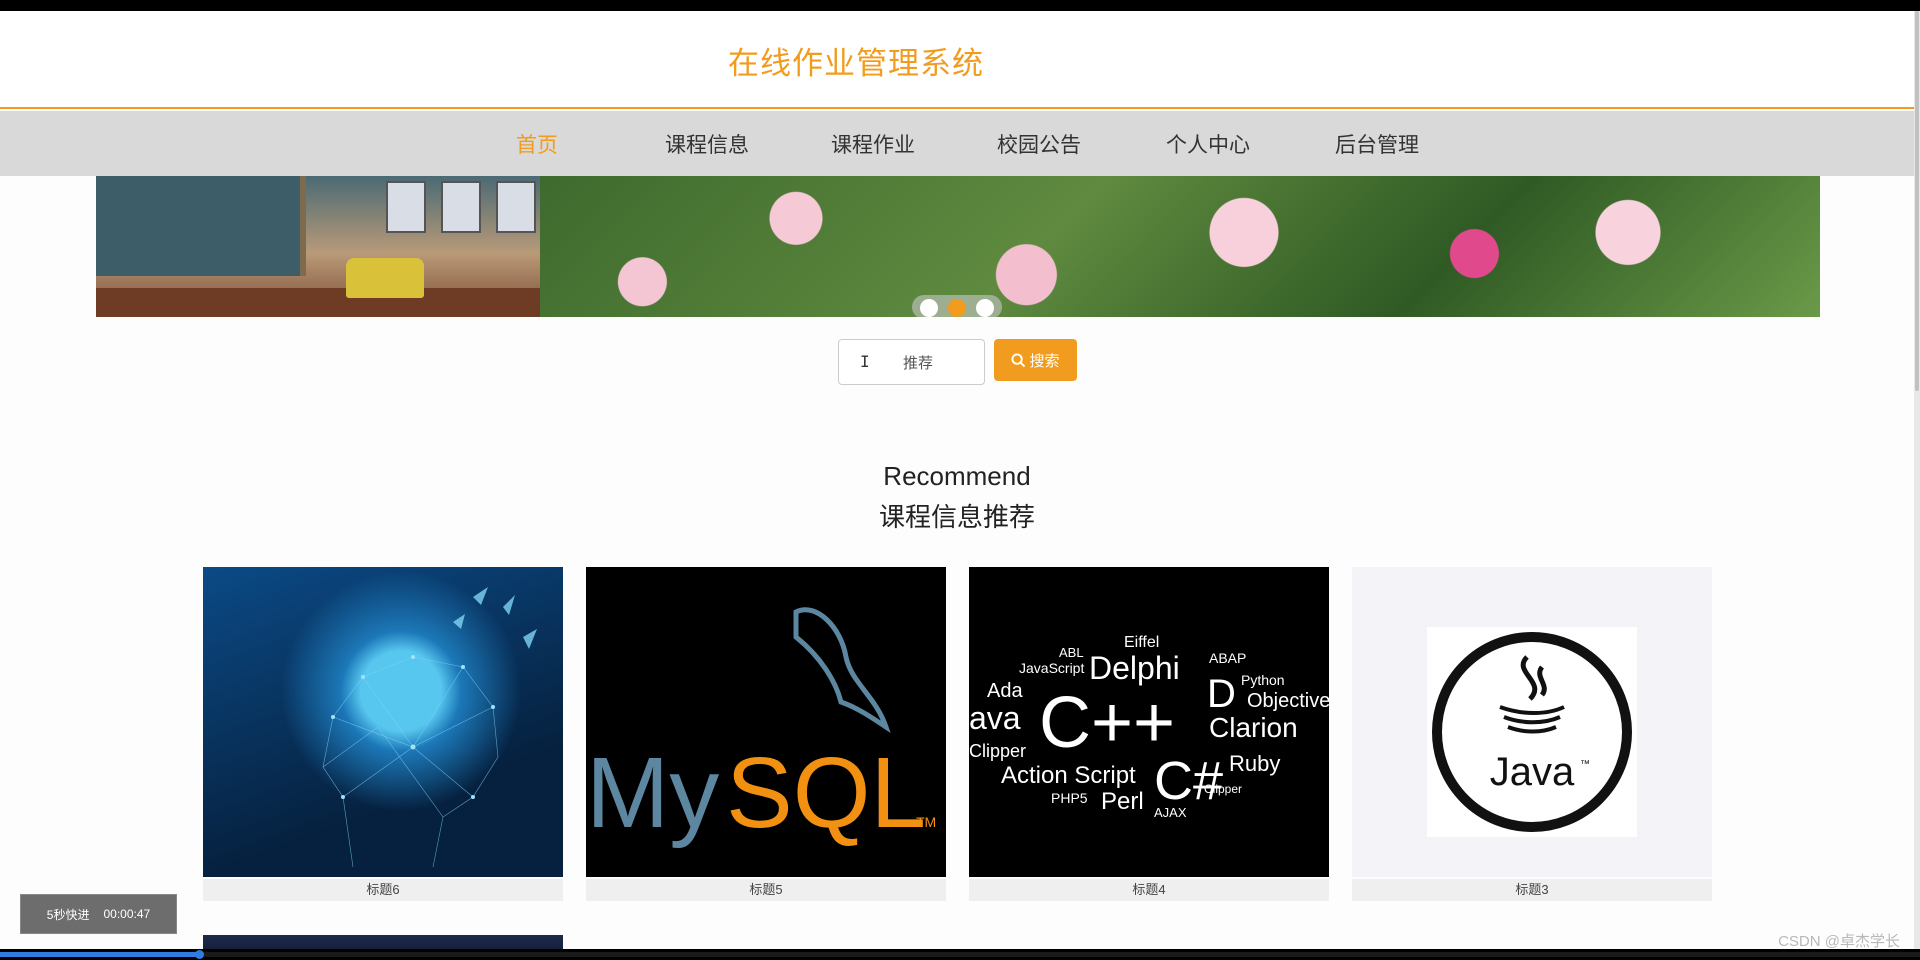 The height and width of the screenshot is (960, 1920). I want to click on lang-word: JavaScript, so click(1051, 668).